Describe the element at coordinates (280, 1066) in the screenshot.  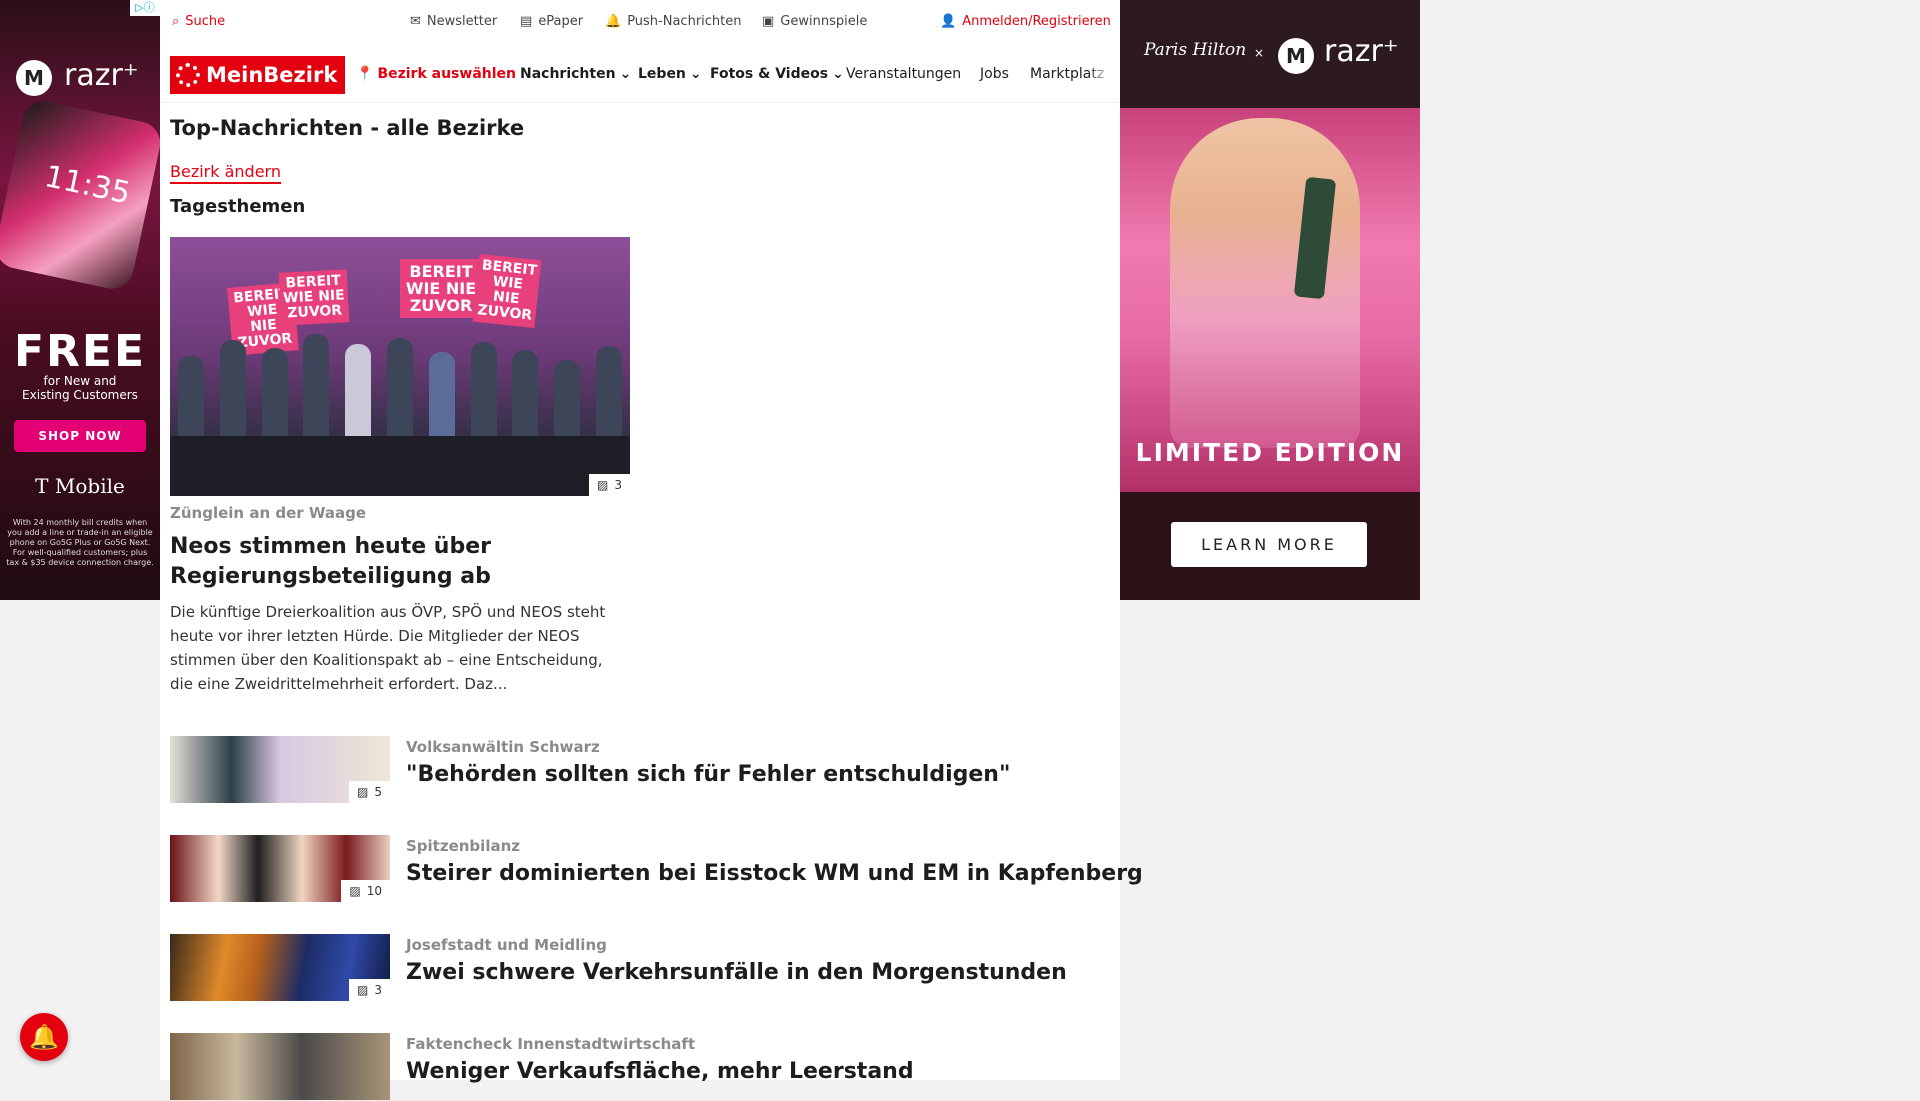
I see `article-thumbnail` at that location.